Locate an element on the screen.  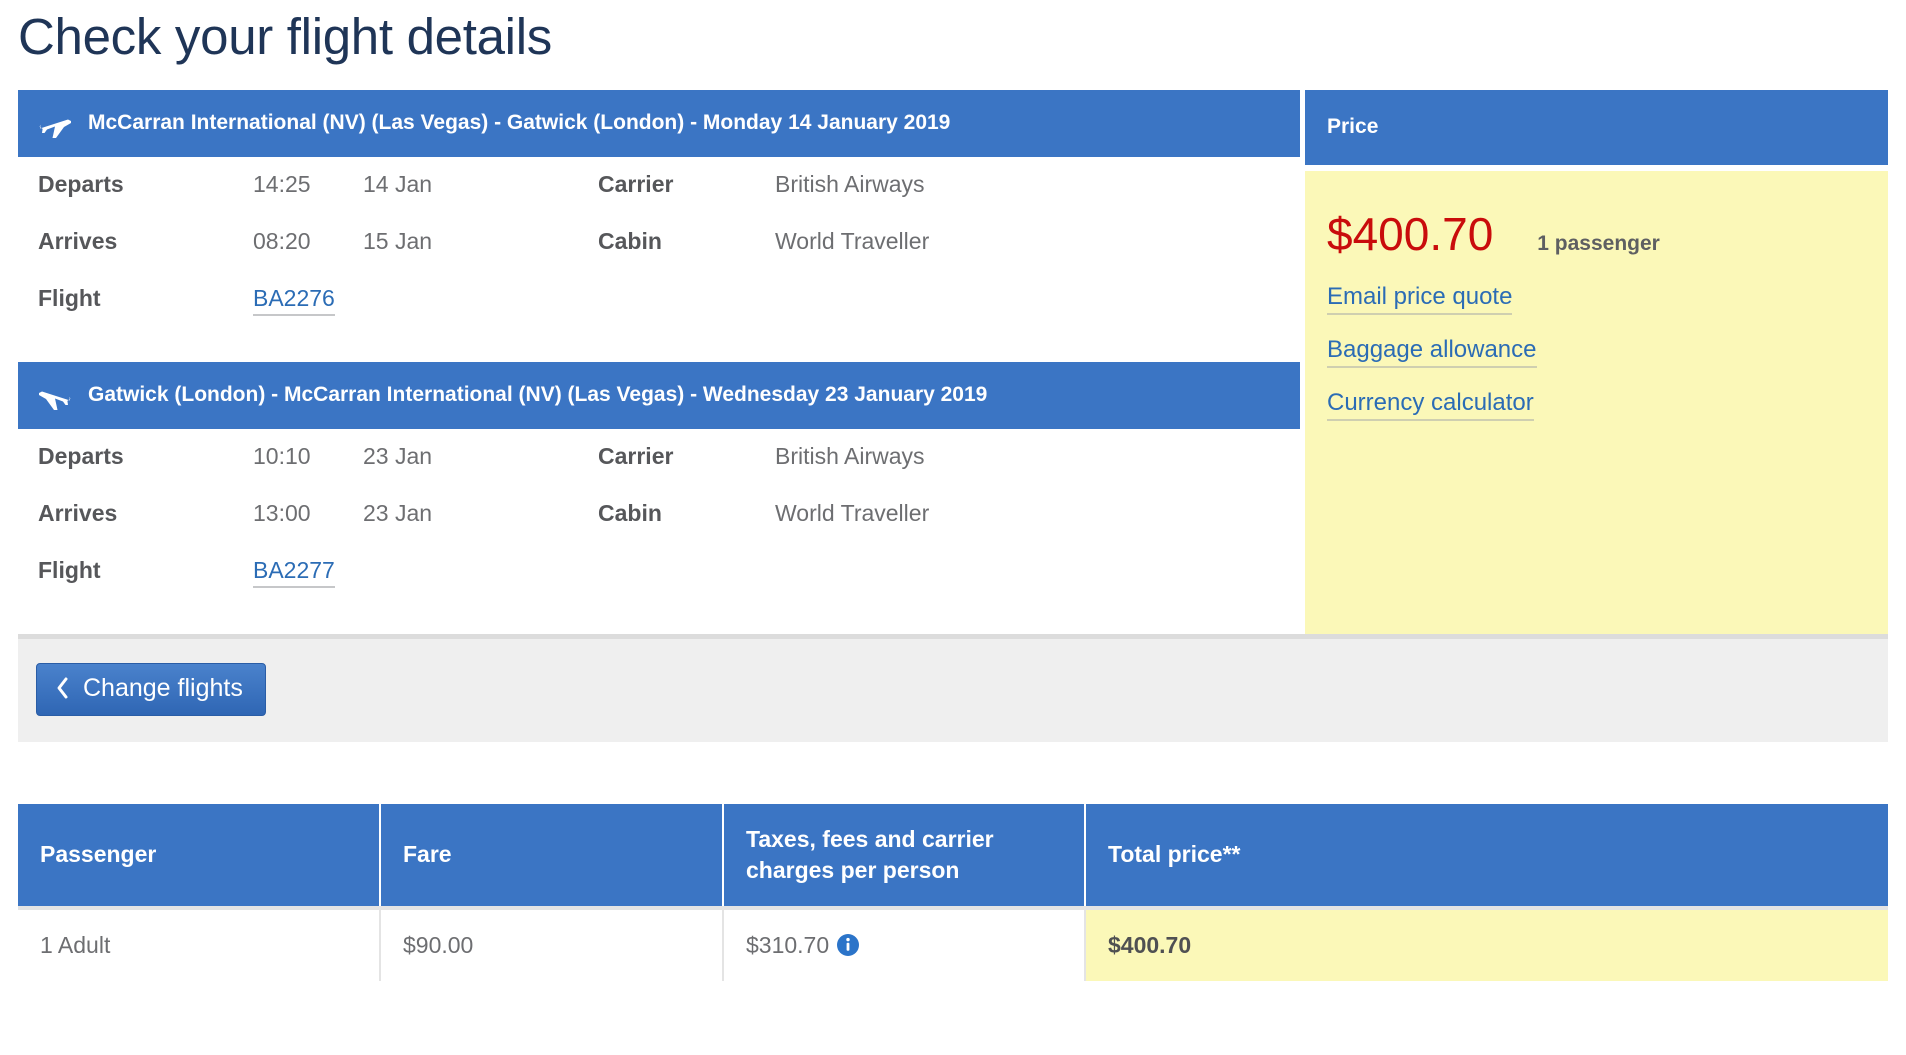
change-flights-button: Change flights is located at coordinates (151, 689).